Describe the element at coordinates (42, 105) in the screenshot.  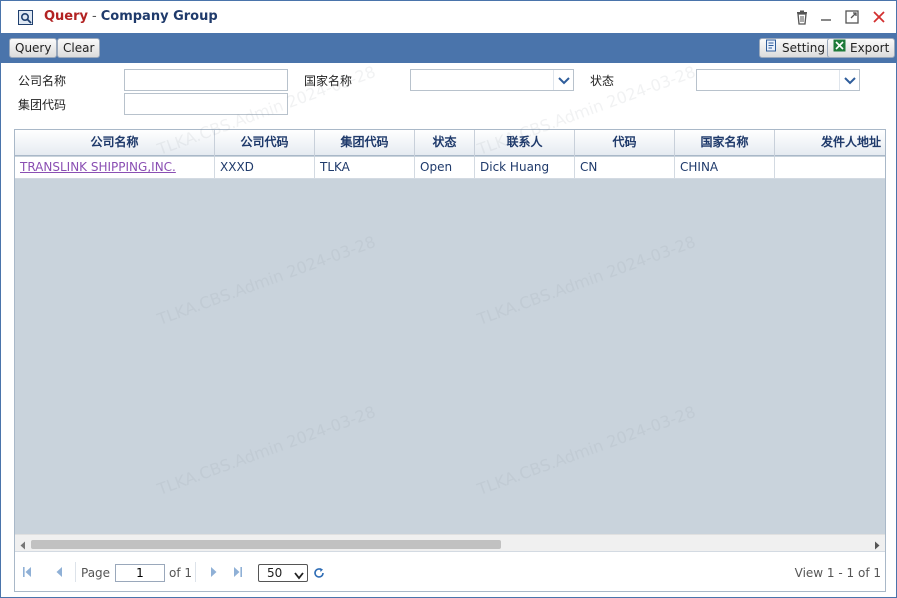
I see `group-code-label: 集团代码` at that location.